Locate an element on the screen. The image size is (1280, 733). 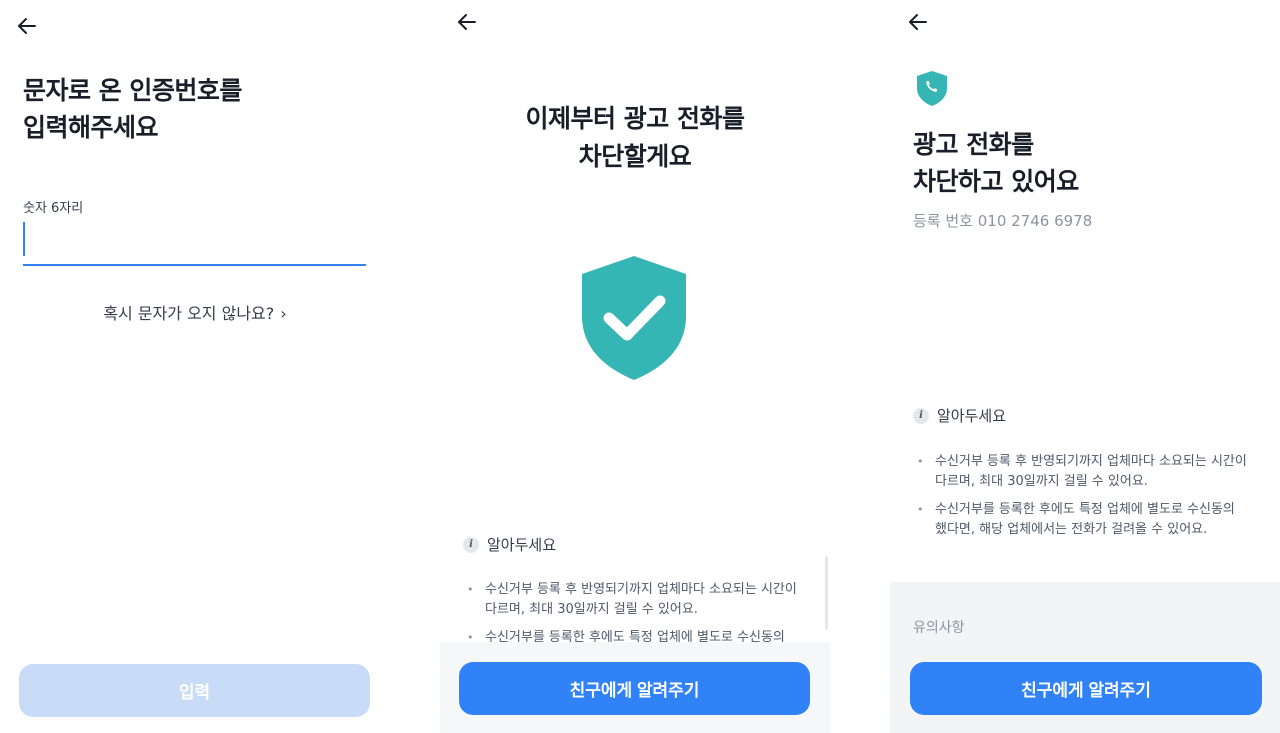
title-line-1: 이제부터 광고 전화를 is located at coordinates (635, 118).